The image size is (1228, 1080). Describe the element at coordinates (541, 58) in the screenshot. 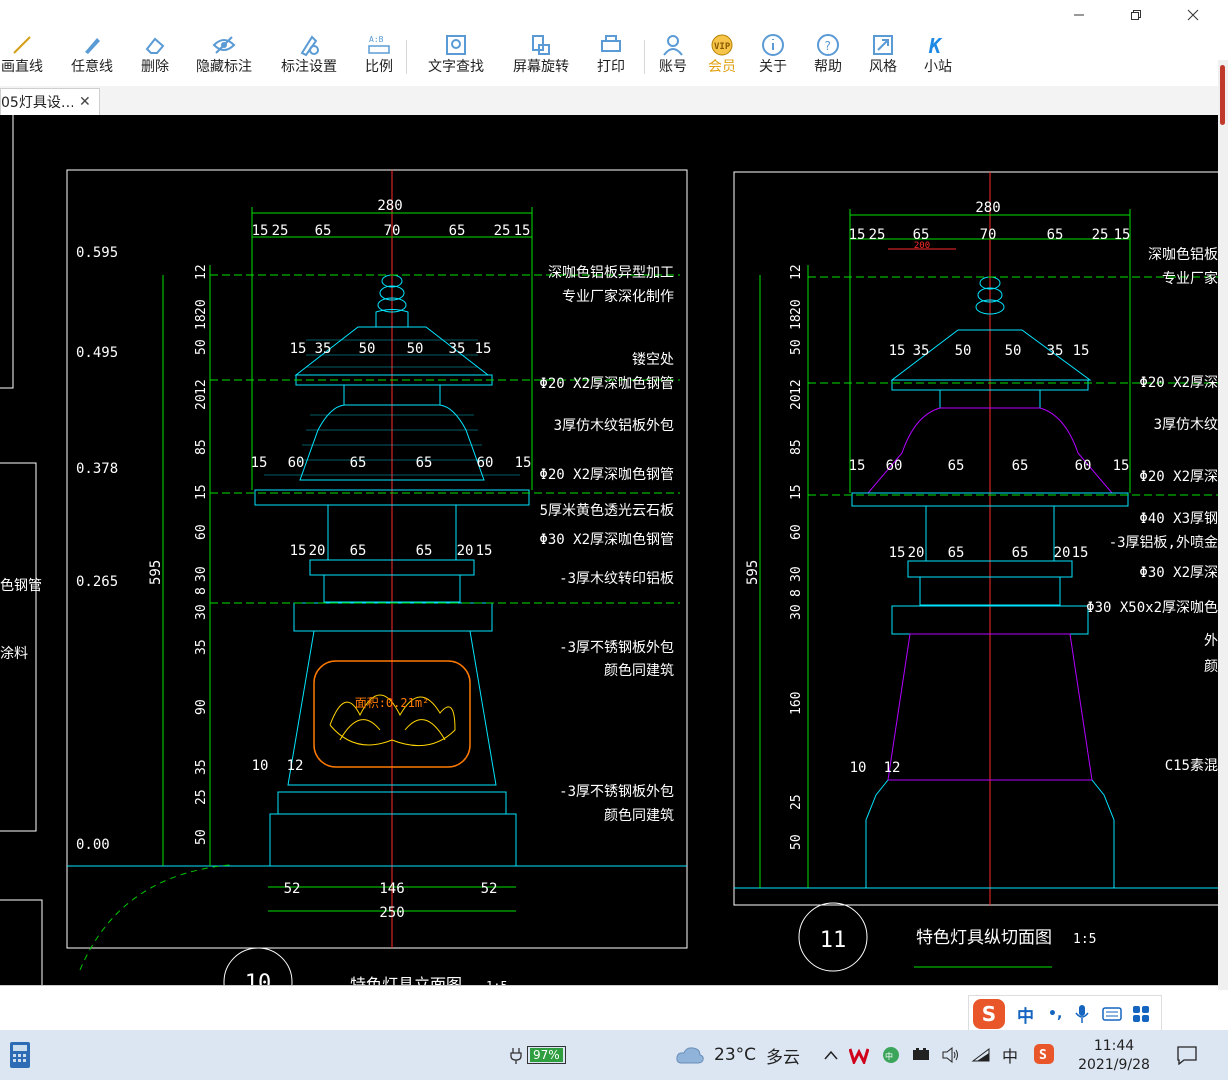

I see `toolbar-button-rotate: 屏幕旋转` at that location.